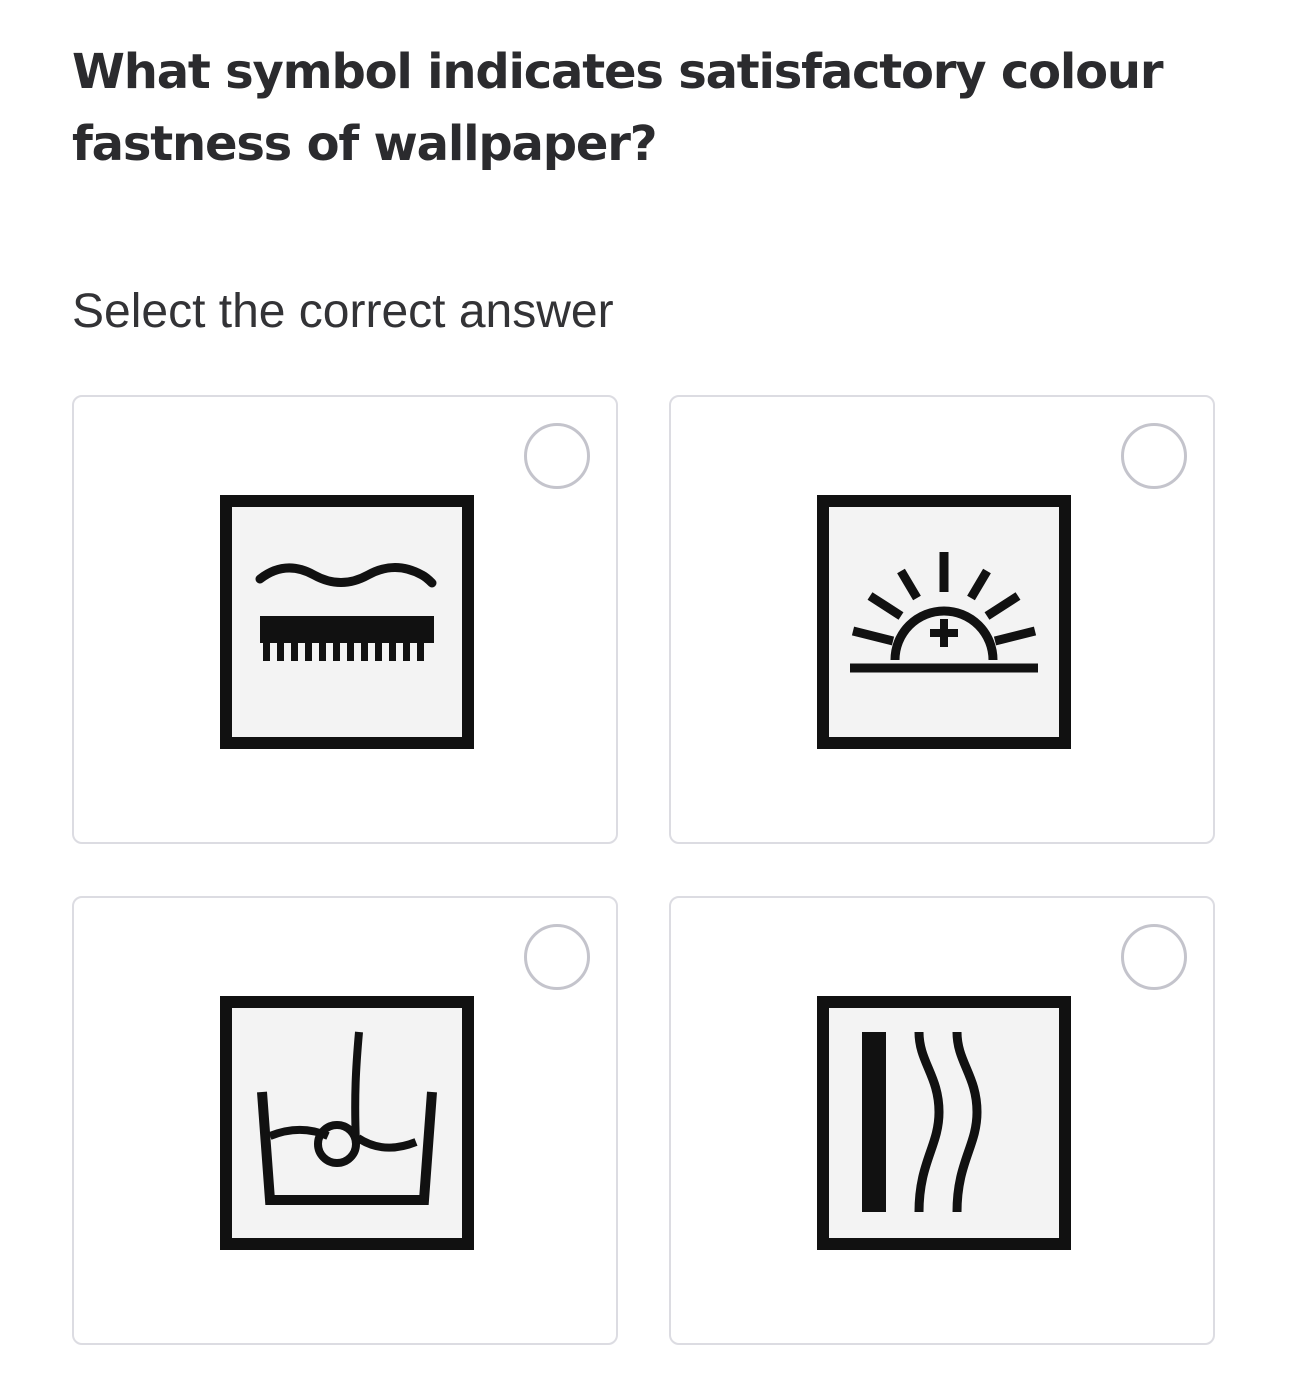 This screenshot has width=1290, height=1378. I want to click on light-fastness-sun-icon, so click(944, 622).